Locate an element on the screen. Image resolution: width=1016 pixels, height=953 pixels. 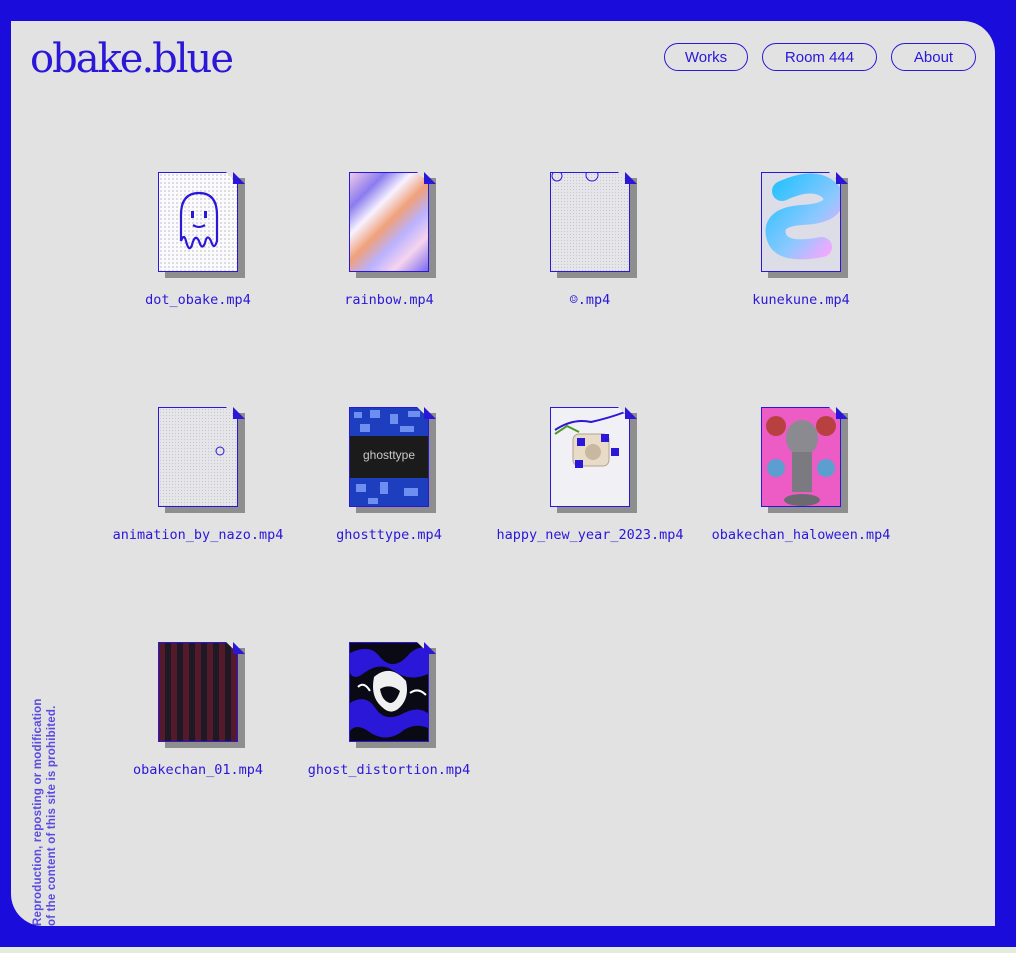
new-year-decoration is located at coordinates (590, 439).